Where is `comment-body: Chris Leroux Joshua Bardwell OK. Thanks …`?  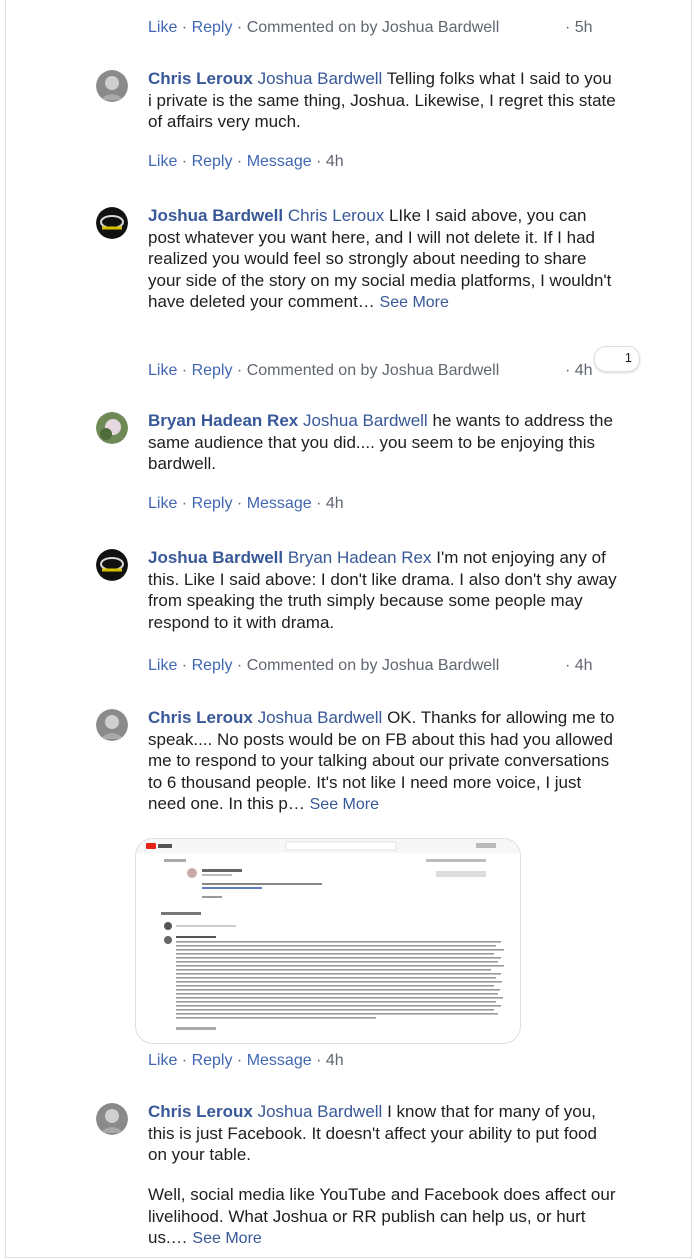 comment-body: Chris Leroux Joshua Bardwell OK. Thanks … is located at coordinates (383, 761).